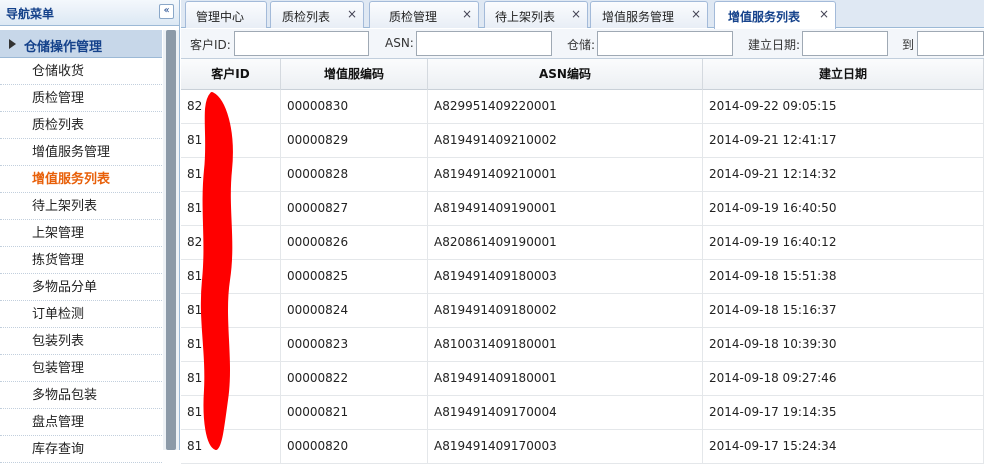 This screenshot has height=464, width=984. I want to click on created-date-cell: 2014-09-22 09:05:15, so click(843, 107).